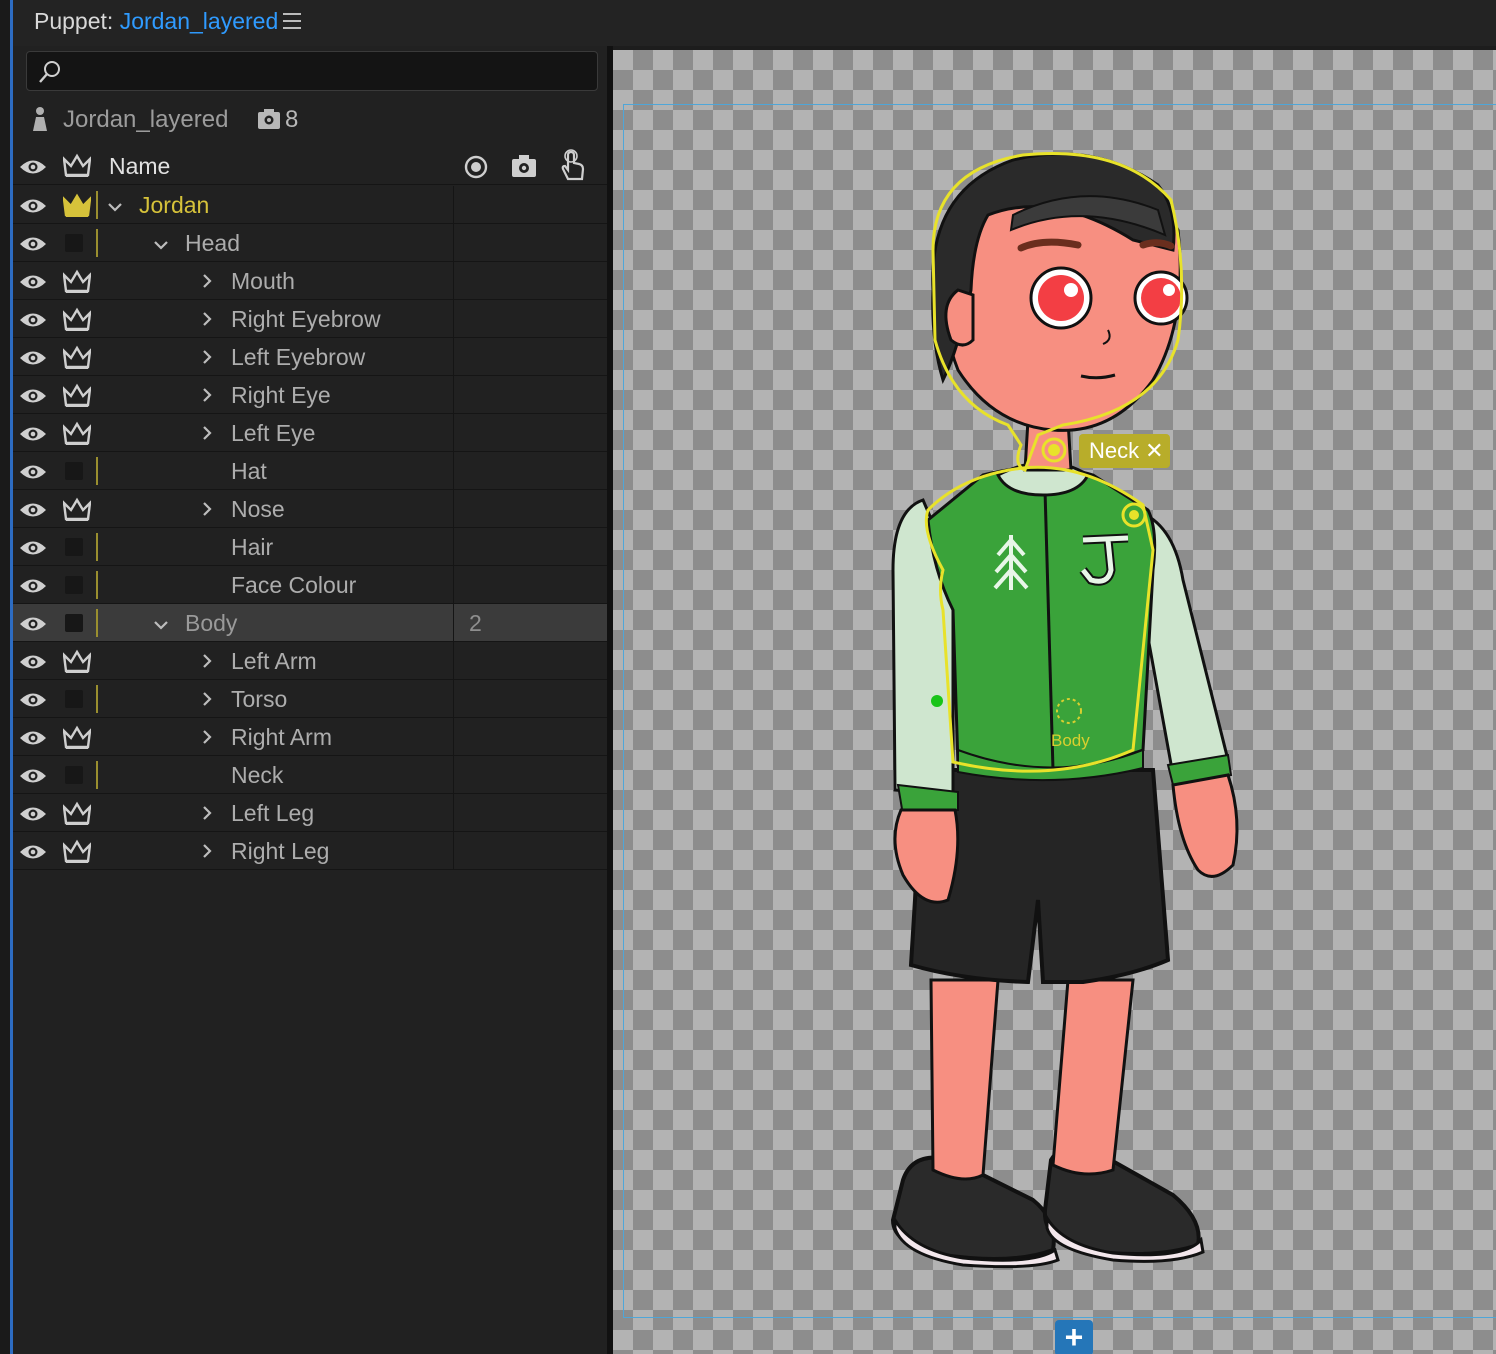  I want to click on layer-row: Left Eye, so click(310, 433).